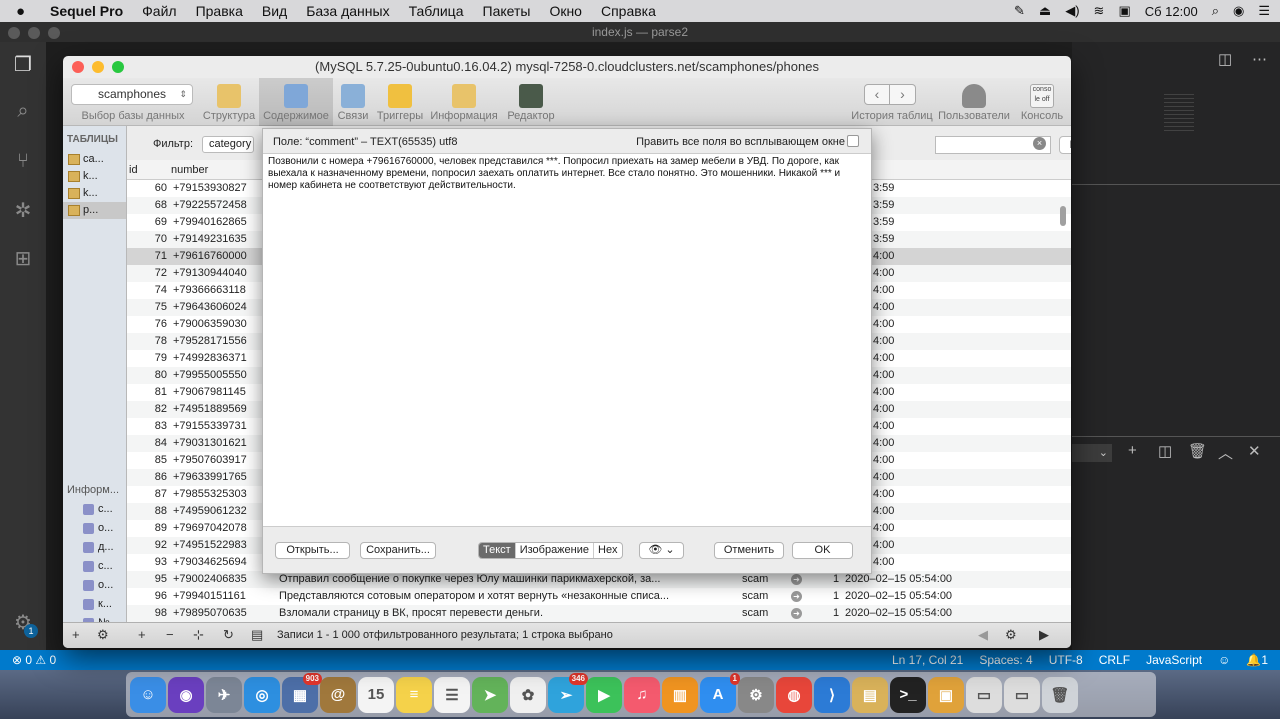 The height and width of the screenshot is (719, 1280). I want to click on prev-page-icon: ◀, so click(983, 635).